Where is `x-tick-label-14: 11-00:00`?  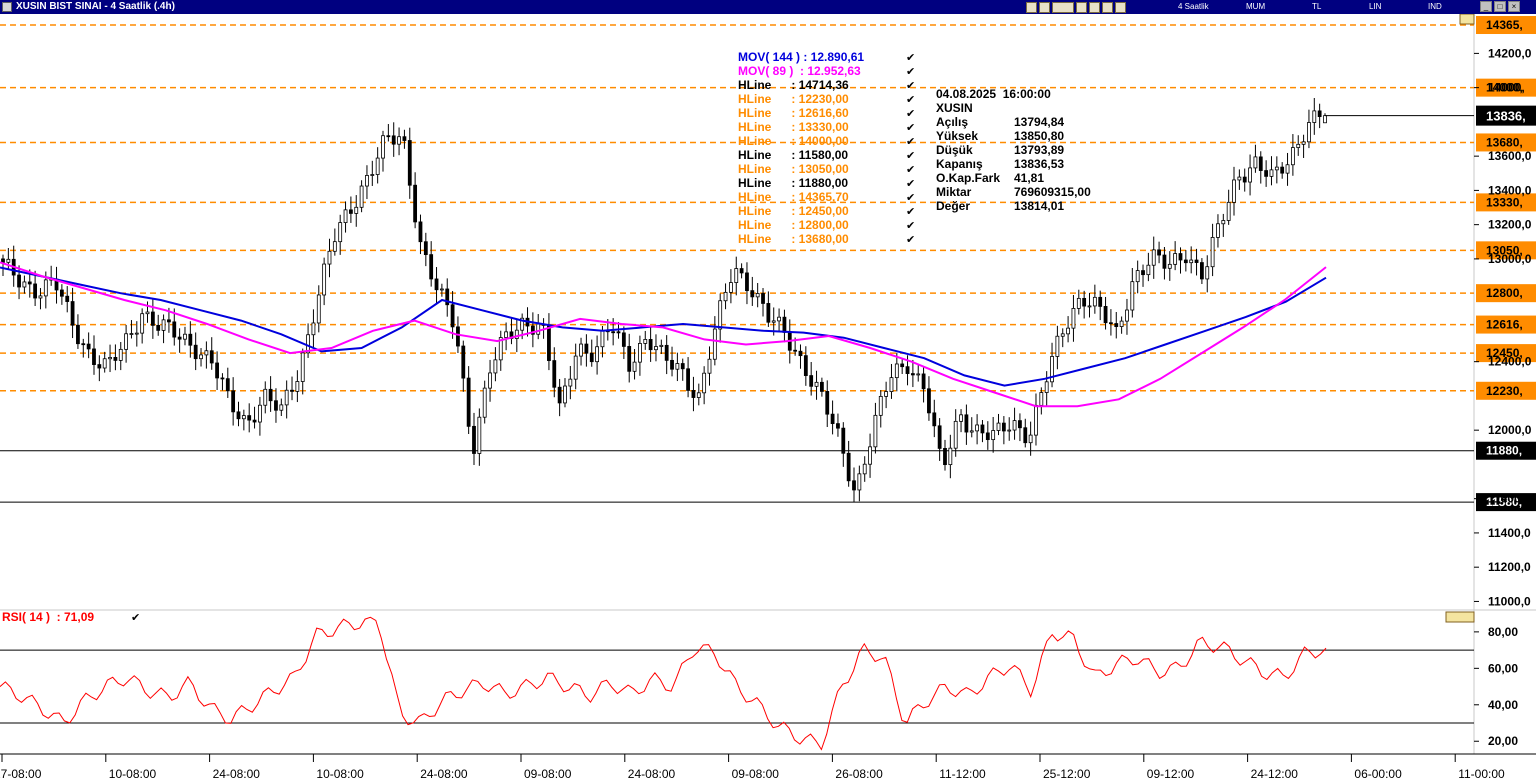 x-tick-label-14: 11-00:00 is located at coordinates (1481, 774).